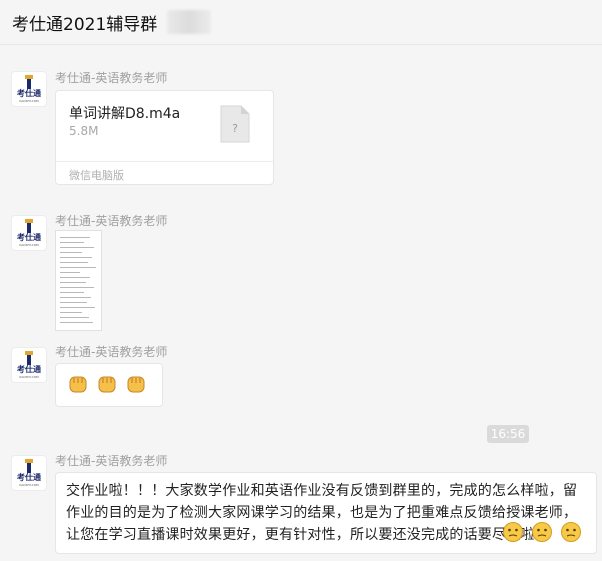 The image size is (602, 561). I want to click on chat-title: 考仕通2021辅导群, so click(85, 25).